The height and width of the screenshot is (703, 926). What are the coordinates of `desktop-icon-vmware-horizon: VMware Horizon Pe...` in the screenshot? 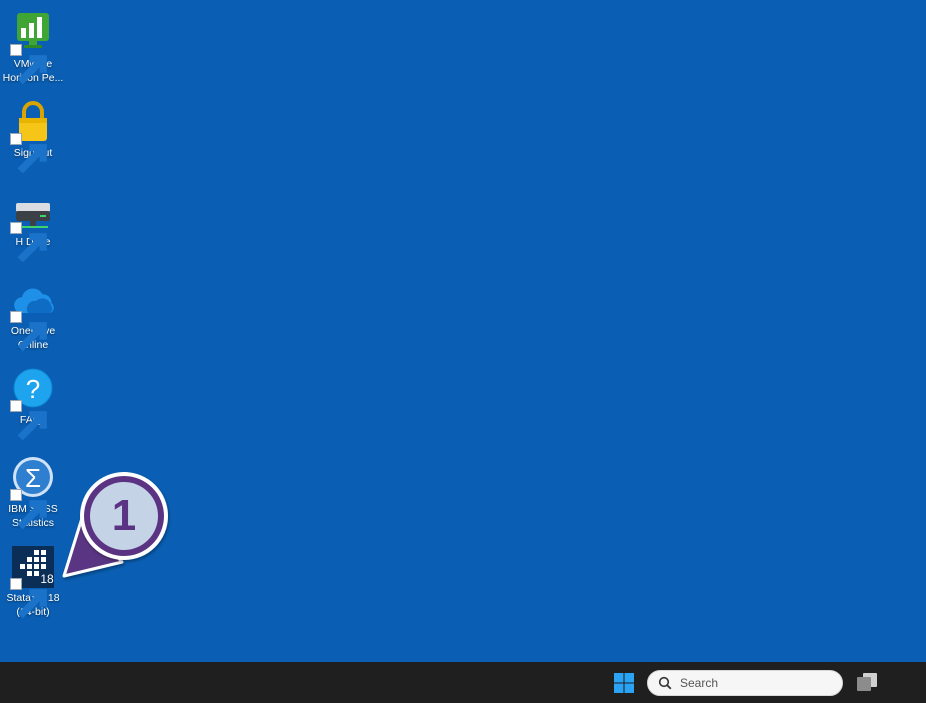 It's located at (33, 47).